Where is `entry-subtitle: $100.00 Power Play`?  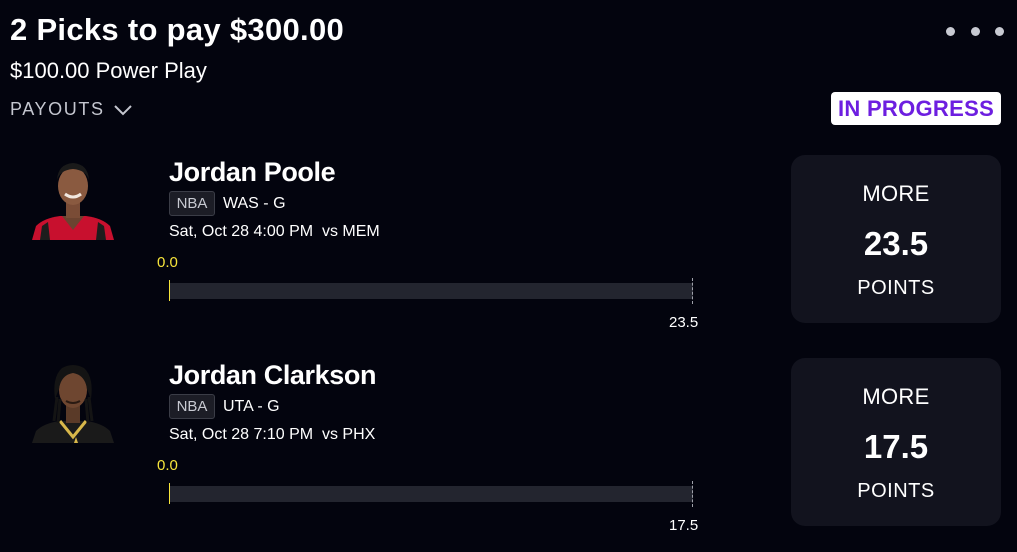
entry-subtitle: $100.00 Power Play is located at coordinates (108, 70).